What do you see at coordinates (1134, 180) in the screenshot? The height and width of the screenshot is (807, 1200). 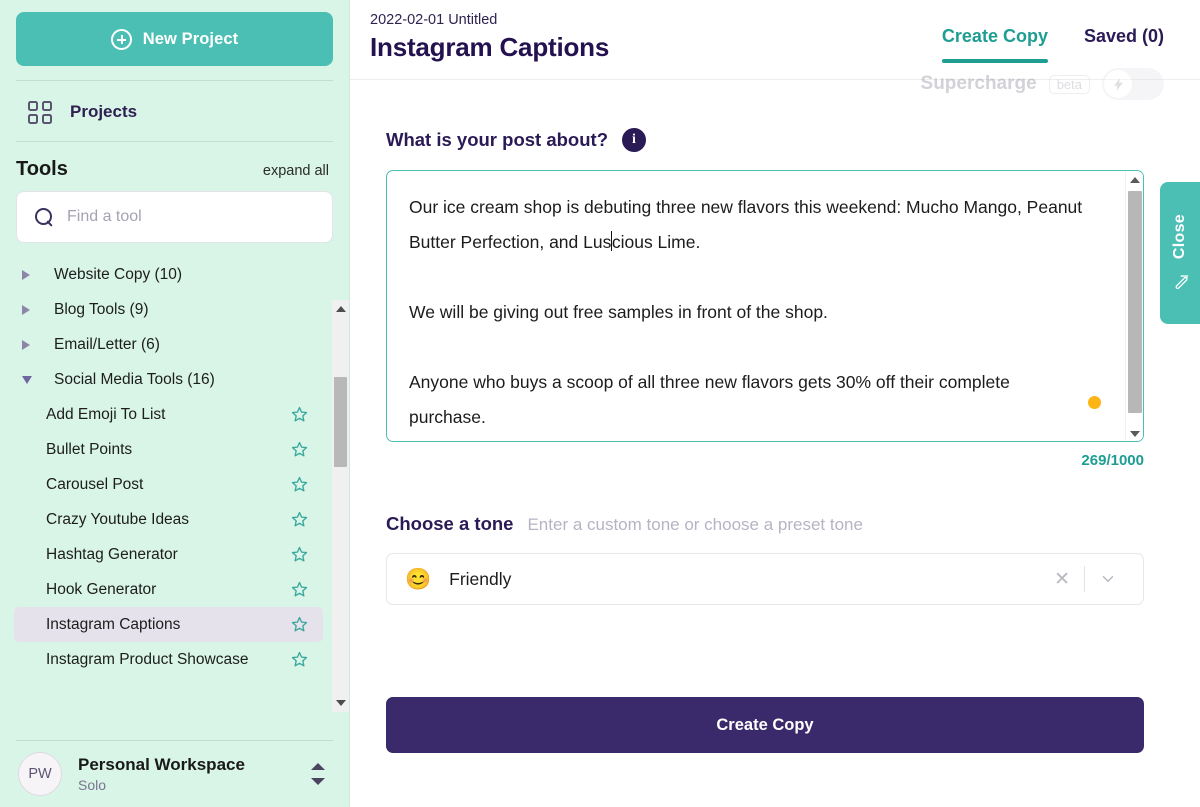 I see `textarea-scroll-up-icon` at bounding box center [1134, 180].